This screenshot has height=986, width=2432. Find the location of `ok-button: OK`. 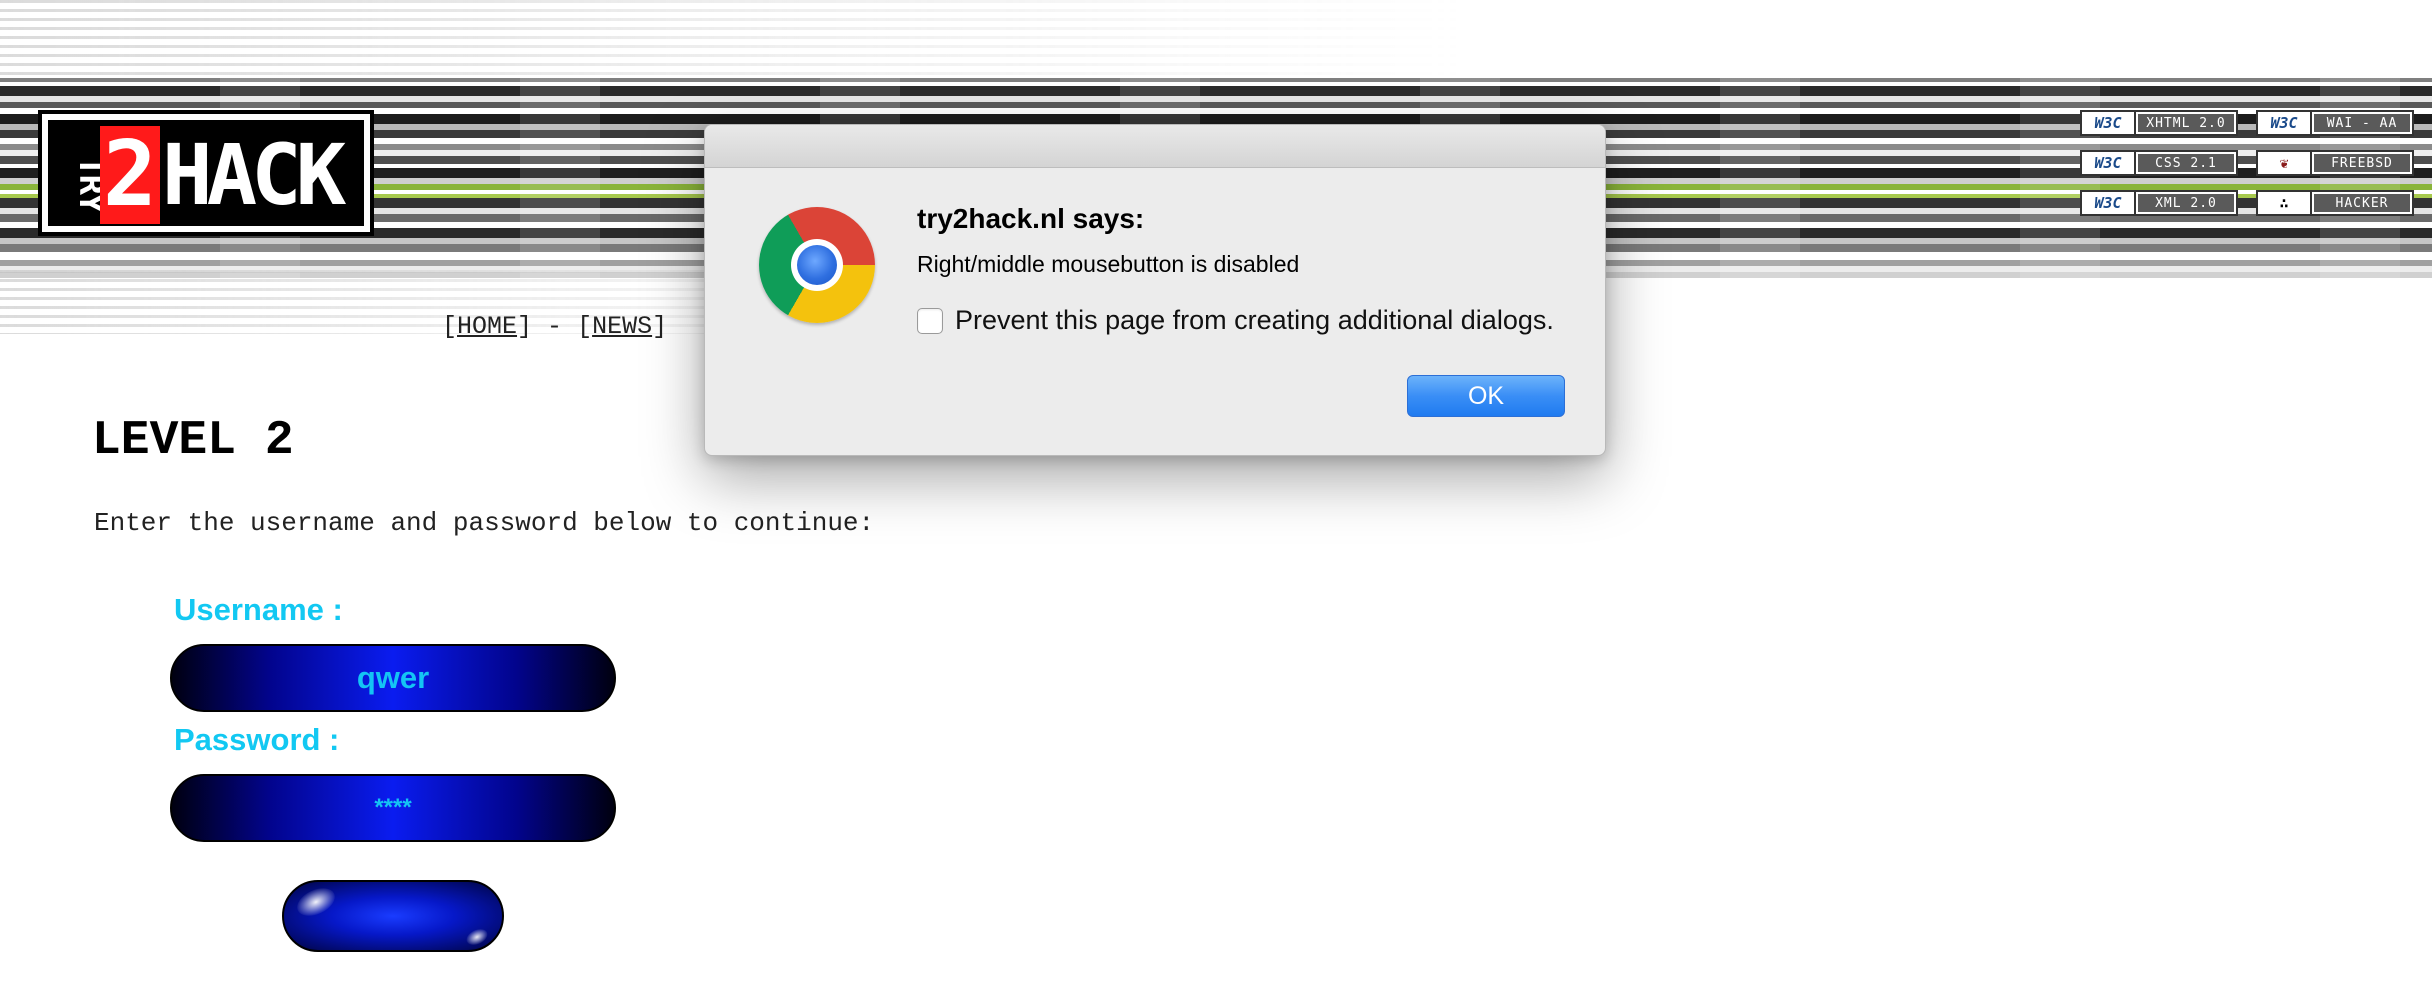

ok-button: OK is located at coordinates (1486, 396).